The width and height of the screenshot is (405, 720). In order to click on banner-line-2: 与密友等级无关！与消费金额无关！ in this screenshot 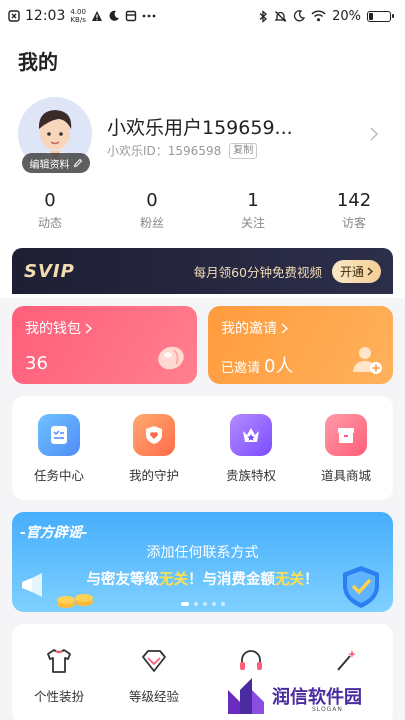, I will do `click(202, 580)`.